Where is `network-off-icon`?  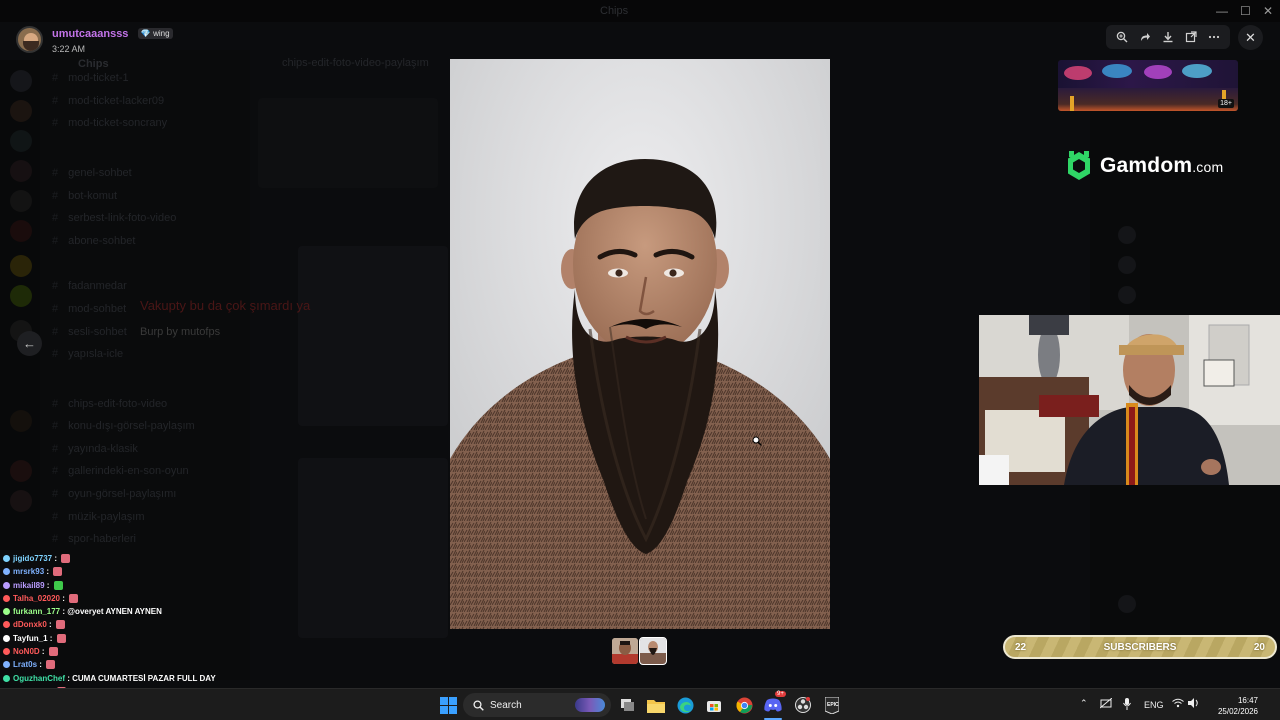
network-off-icon is located at coordinates (1106, 704).